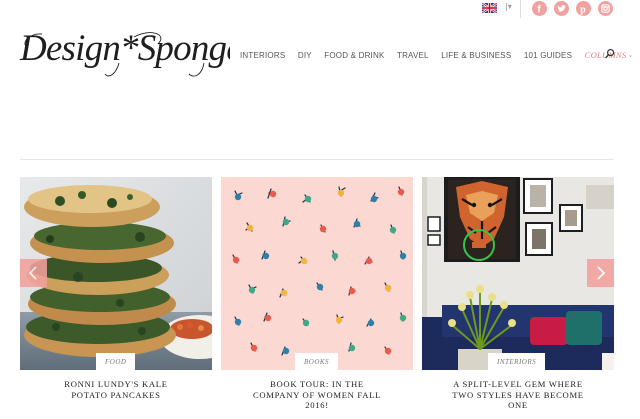 The image size is (640, 419). I want to click on card-title: RONNI LUNDY'S KALE POTATO PANCAKES, so click(116, 389).